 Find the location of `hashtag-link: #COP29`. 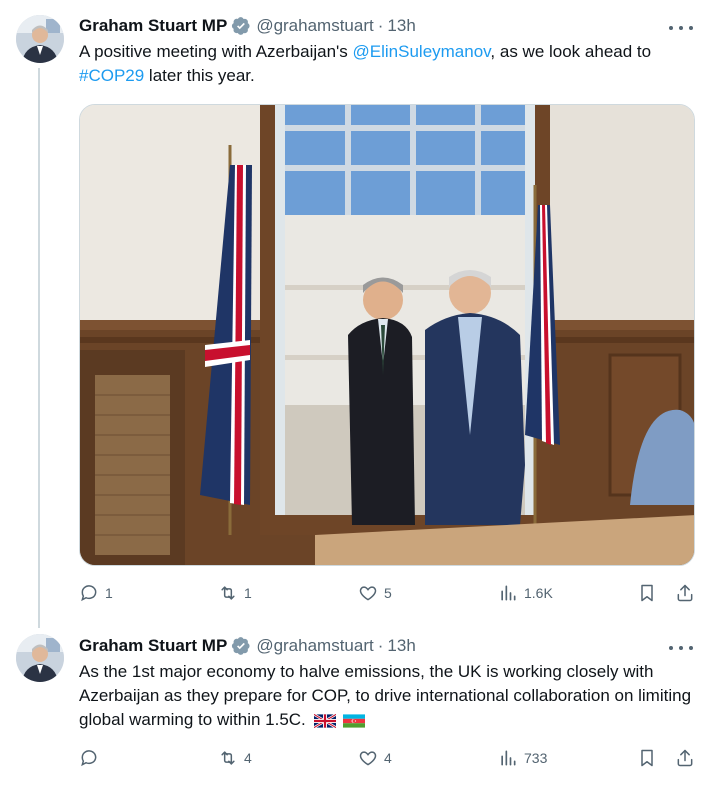

hashtag-link: #COP29 is located at coordinates (111, 75).